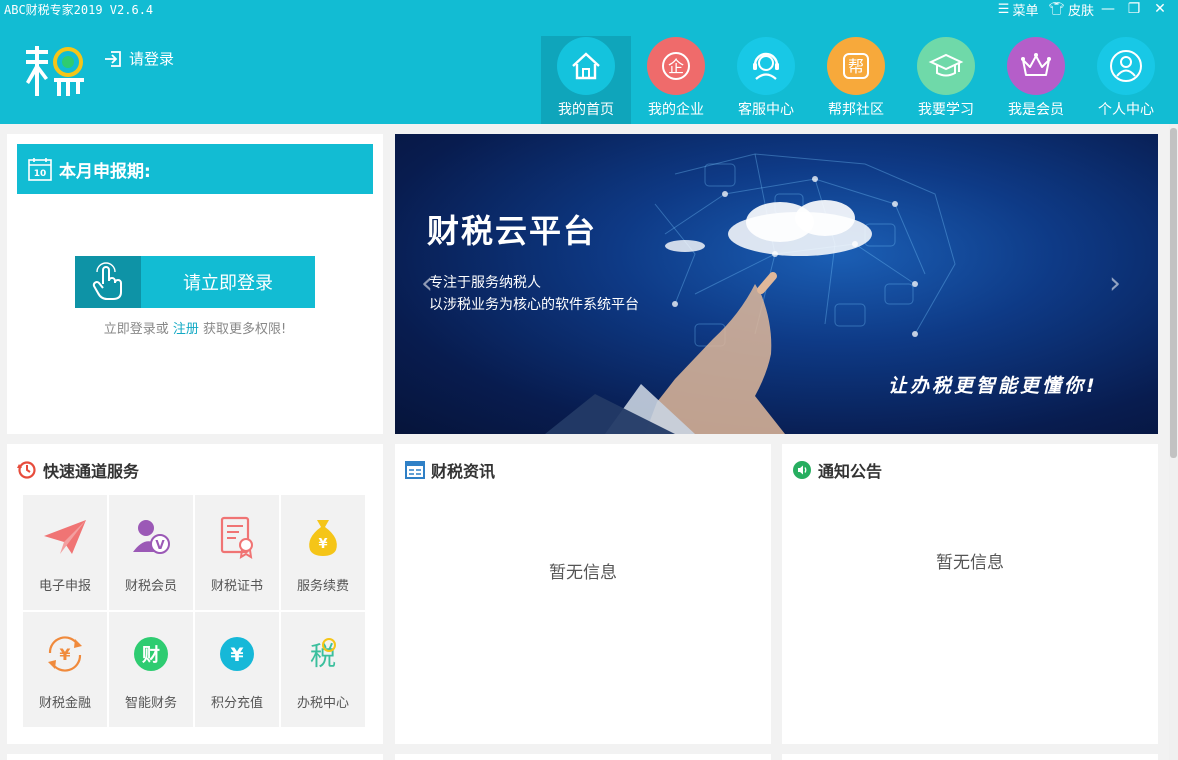 Image resolution: width=1178 pixels, height=760 pixels. What do you see at coordinates (415, 470) in the screenshot?
I see `news-icon` at bounding box center [415, 470].